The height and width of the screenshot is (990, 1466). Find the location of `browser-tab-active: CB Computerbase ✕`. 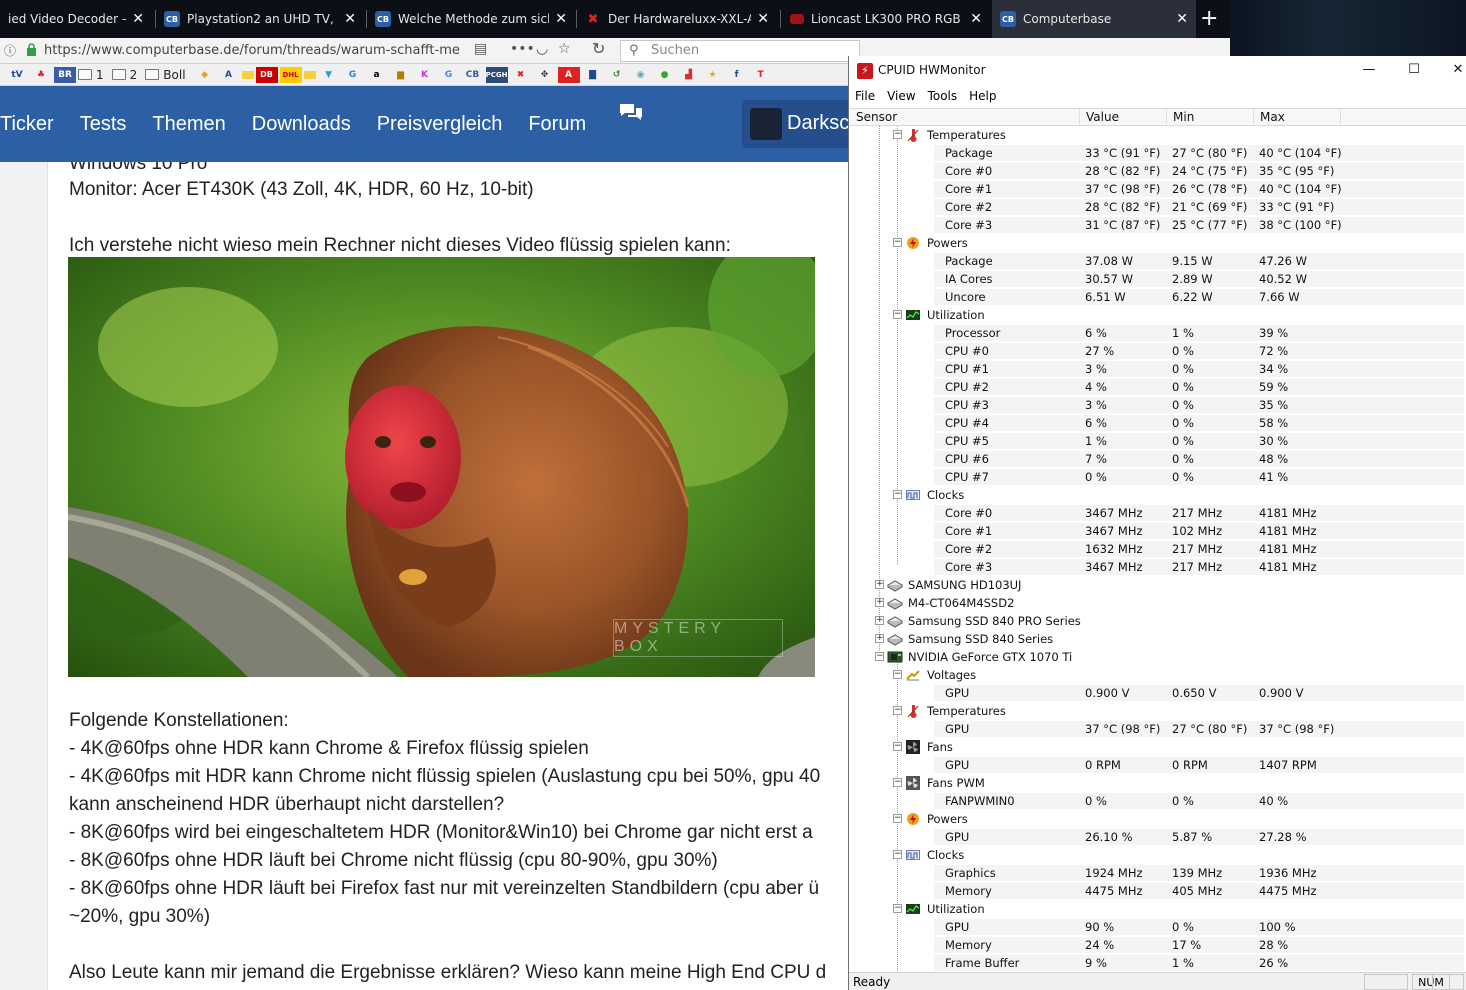

browser-tab-active: CB Computerbase ✕ is located at coordinates (1094, 19).